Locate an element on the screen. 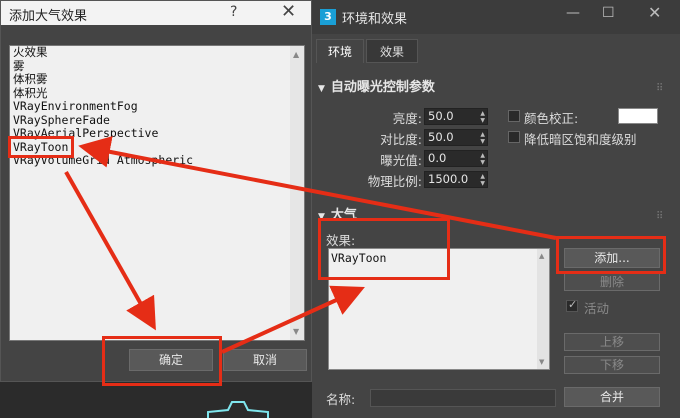  dialog-title: 添加大气效果 is located at coordinates (48, 16).